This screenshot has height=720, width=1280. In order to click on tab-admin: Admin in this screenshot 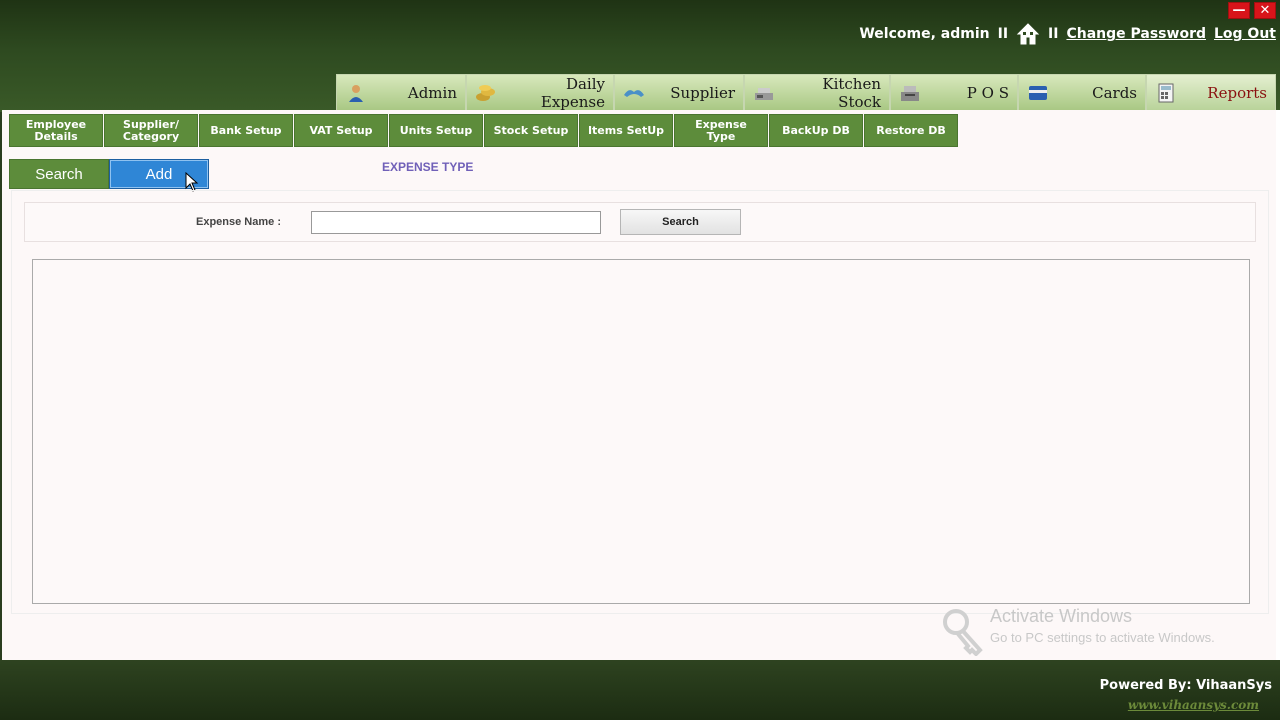, I will do `click(401, 92)`.